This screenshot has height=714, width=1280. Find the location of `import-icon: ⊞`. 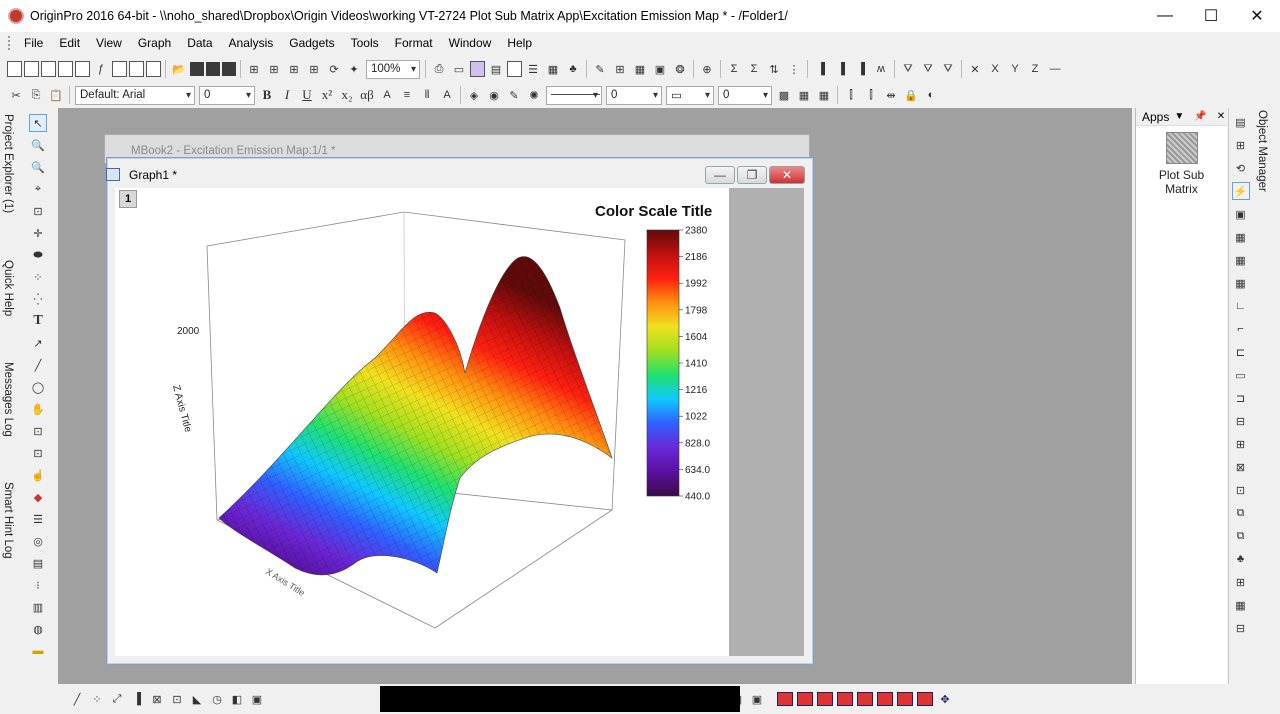

import-icon: ⊞ is located at coordinates (254, 69).